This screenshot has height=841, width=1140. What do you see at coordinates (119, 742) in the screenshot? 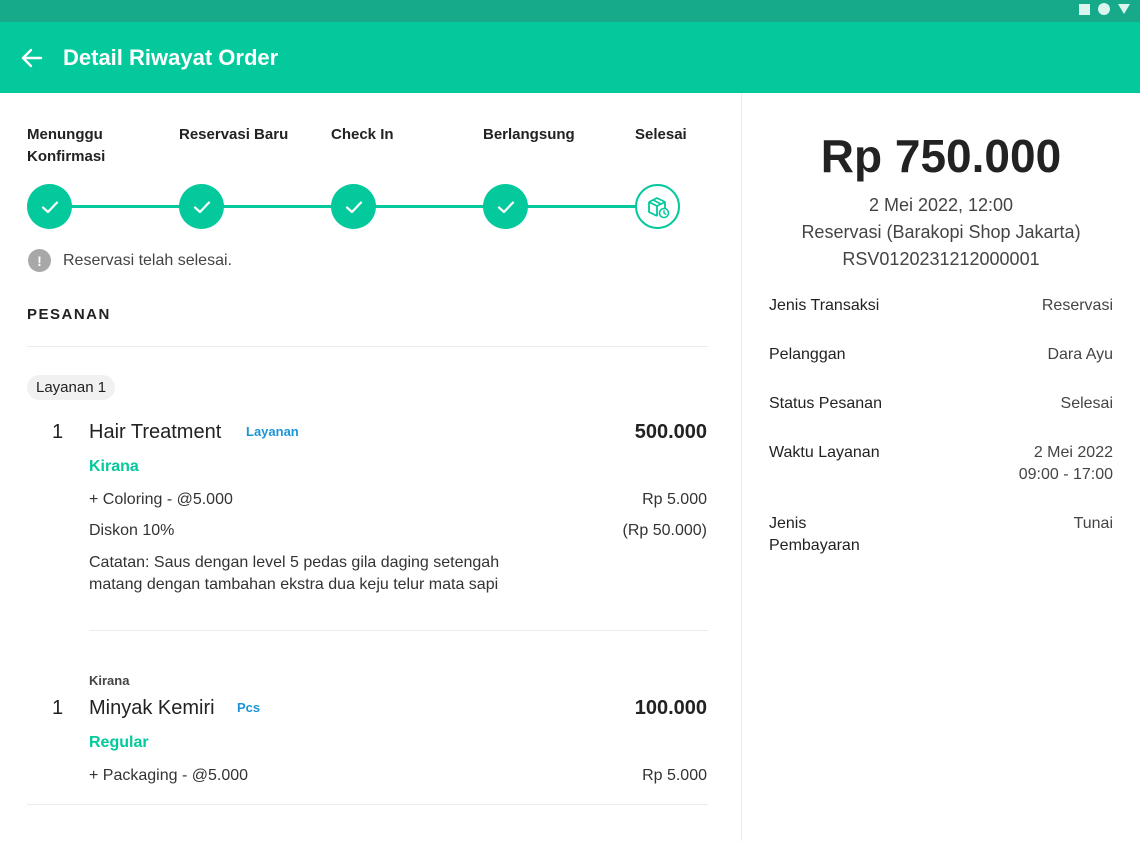
I see `item-variant: Regular` at bounding box center [119, 742].